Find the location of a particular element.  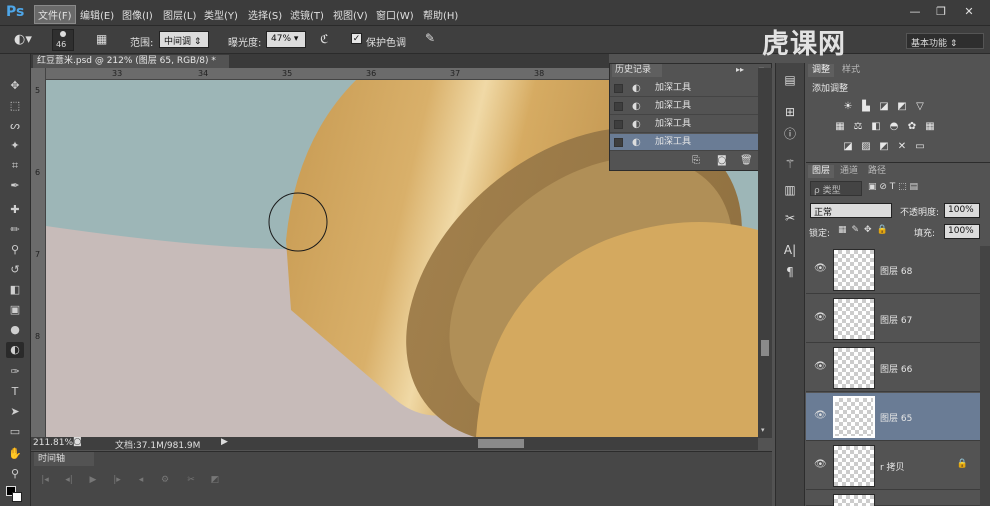

levels-icon: ▙ is located at coordinates (866, 106).